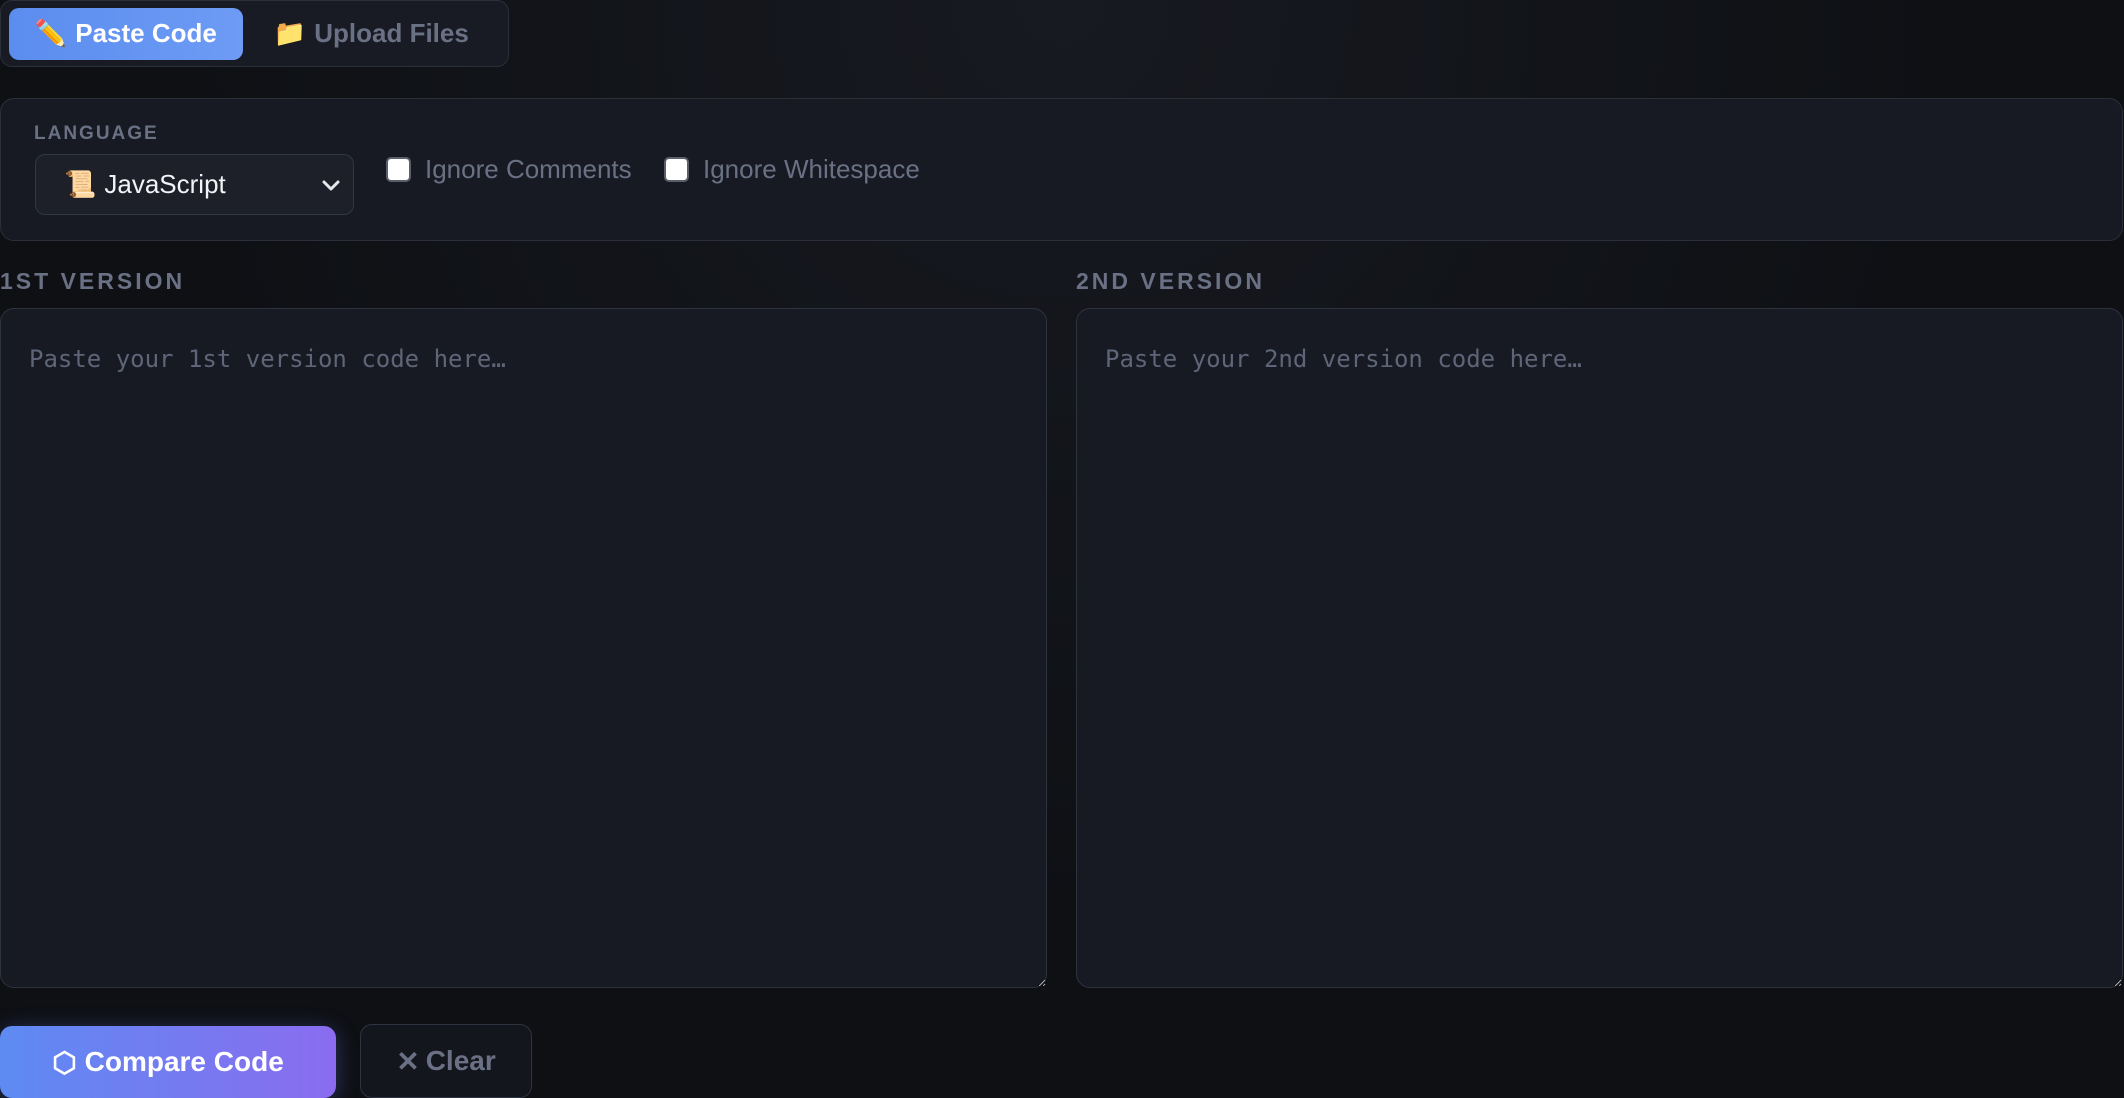 This screenshot has width=2124, height=1098. I want to click on folder-icon: 📁, so click(290, 33).